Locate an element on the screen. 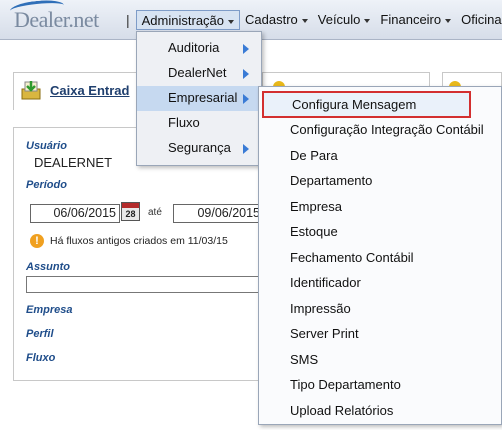 This screenshot has height=430, width=502. menu-oficina: Oficina is located at coordinates (479, 20).